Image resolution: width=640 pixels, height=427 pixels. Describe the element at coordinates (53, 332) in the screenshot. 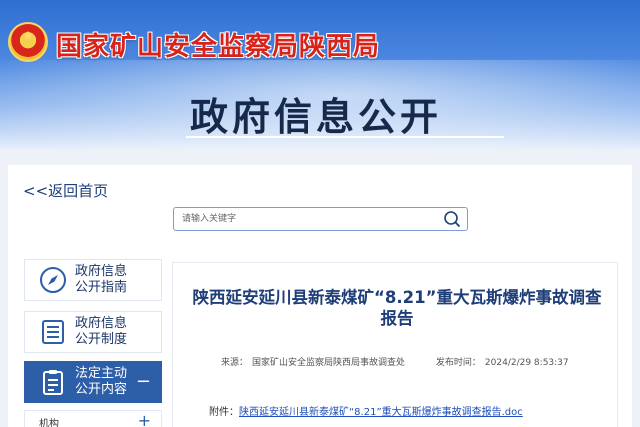

I see `document-list-icon` at that location.